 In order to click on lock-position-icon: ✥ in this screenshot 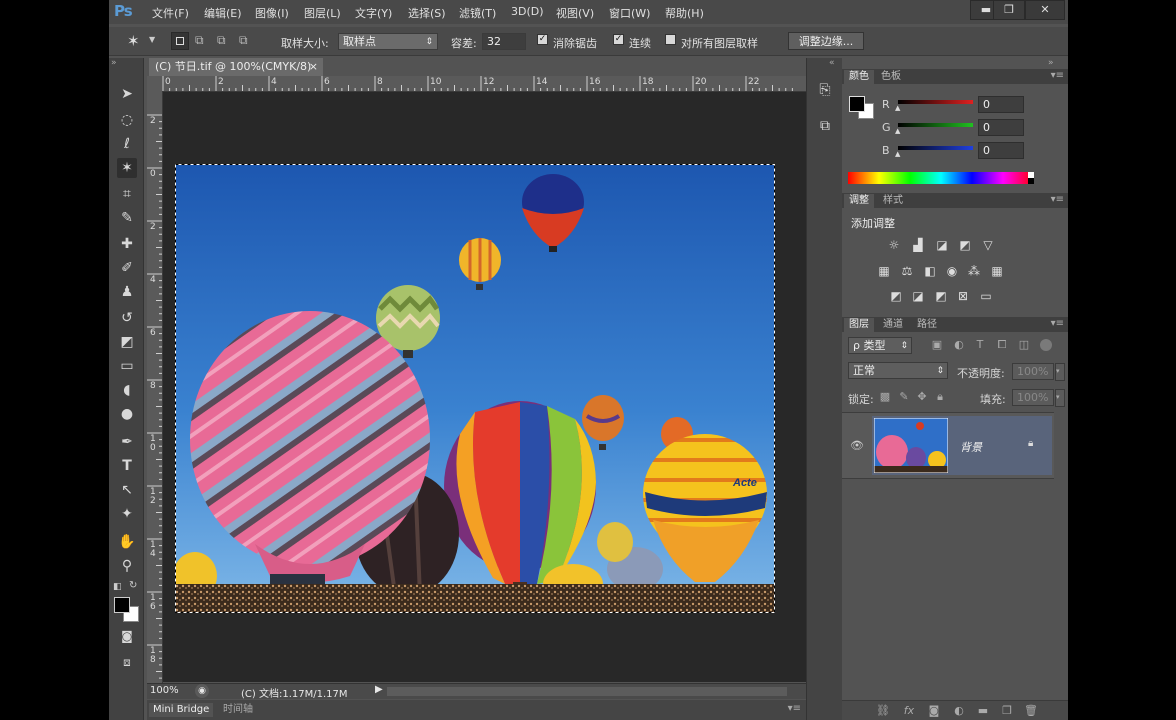, I will do `click(922, 397)`.